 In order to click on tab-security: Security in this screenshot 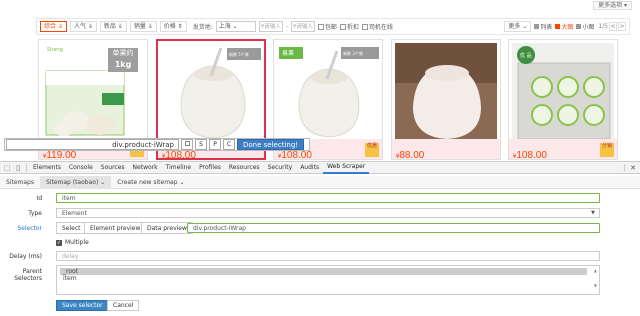, I will do `click(280, 168)`.